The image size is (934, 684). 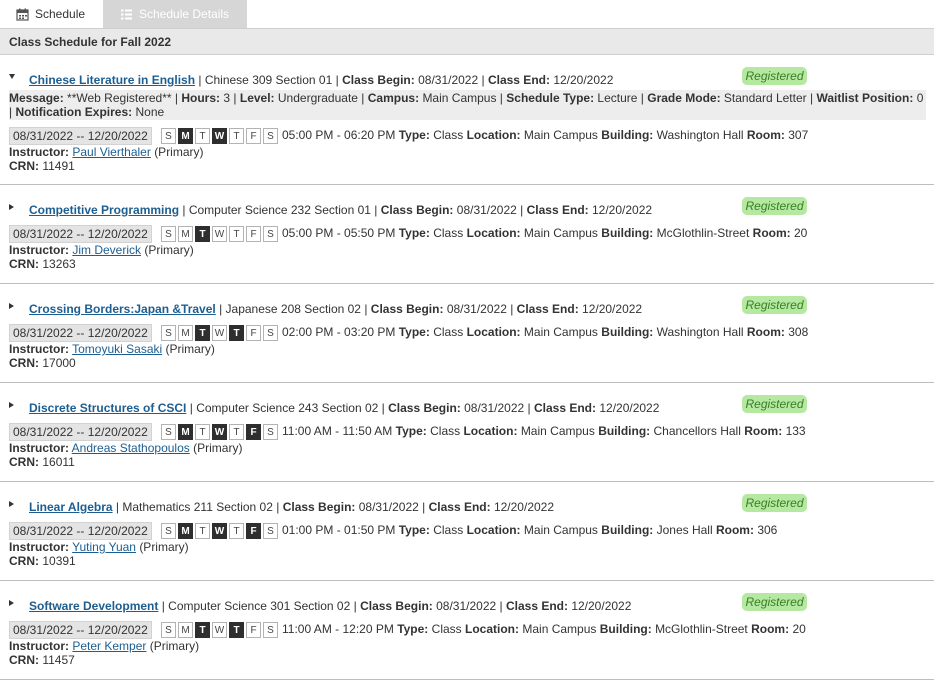 I want to click on tab-schedule-label: Schedule, so click(x=60, y=14).